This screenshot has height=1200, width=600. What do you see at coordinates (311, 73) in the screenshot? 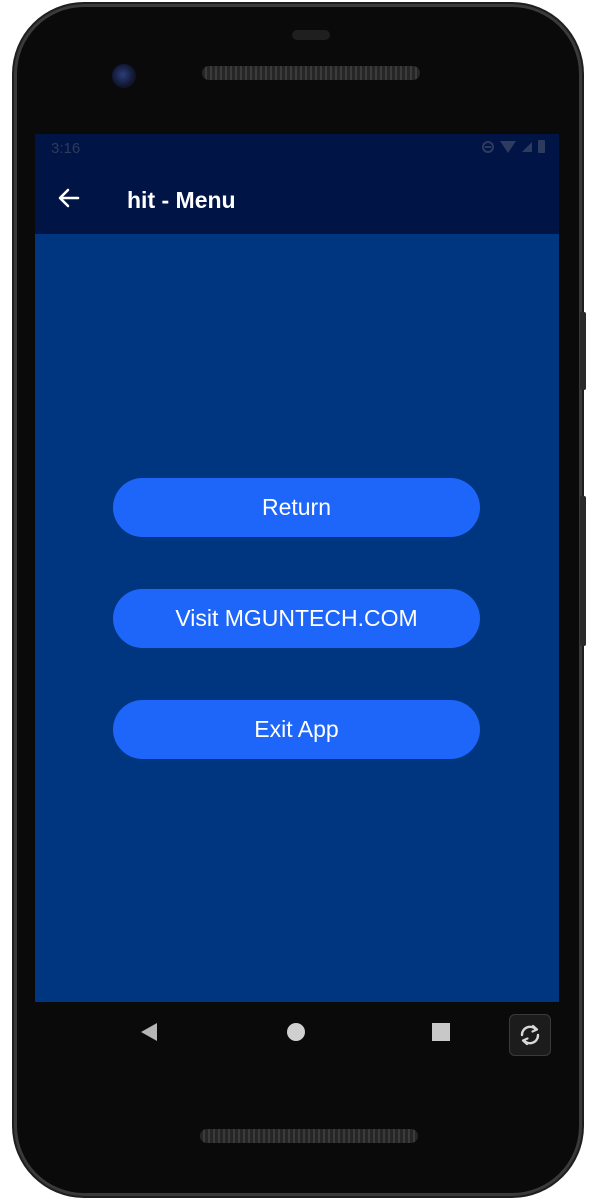
I see `top-speaker-grille` at bounding box center [311, 73].